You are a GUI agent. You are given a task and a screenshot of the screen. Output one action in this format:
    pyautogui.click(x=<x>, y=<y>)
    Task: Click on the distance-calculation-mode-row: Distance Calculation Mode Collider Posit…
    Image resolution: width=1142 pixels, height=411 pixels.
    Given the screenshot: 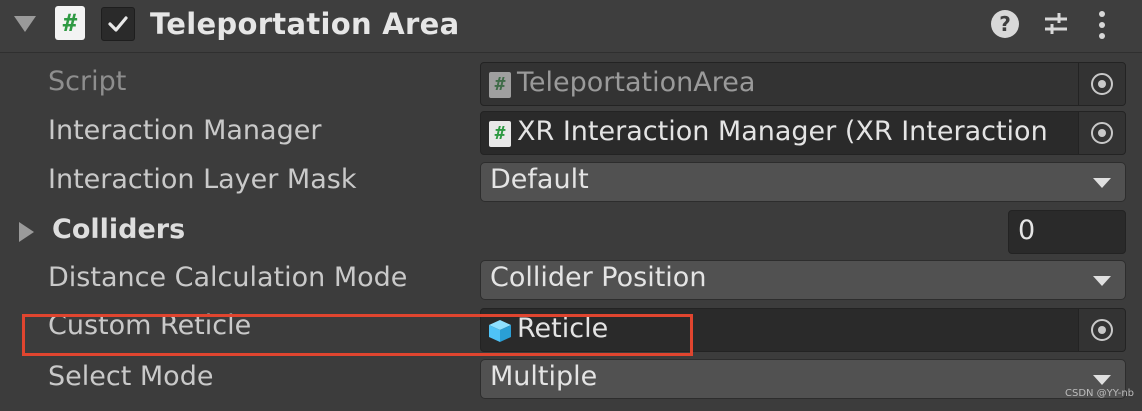 What is the action you would take?
    pyautogui.click(x=571, y=280)
    